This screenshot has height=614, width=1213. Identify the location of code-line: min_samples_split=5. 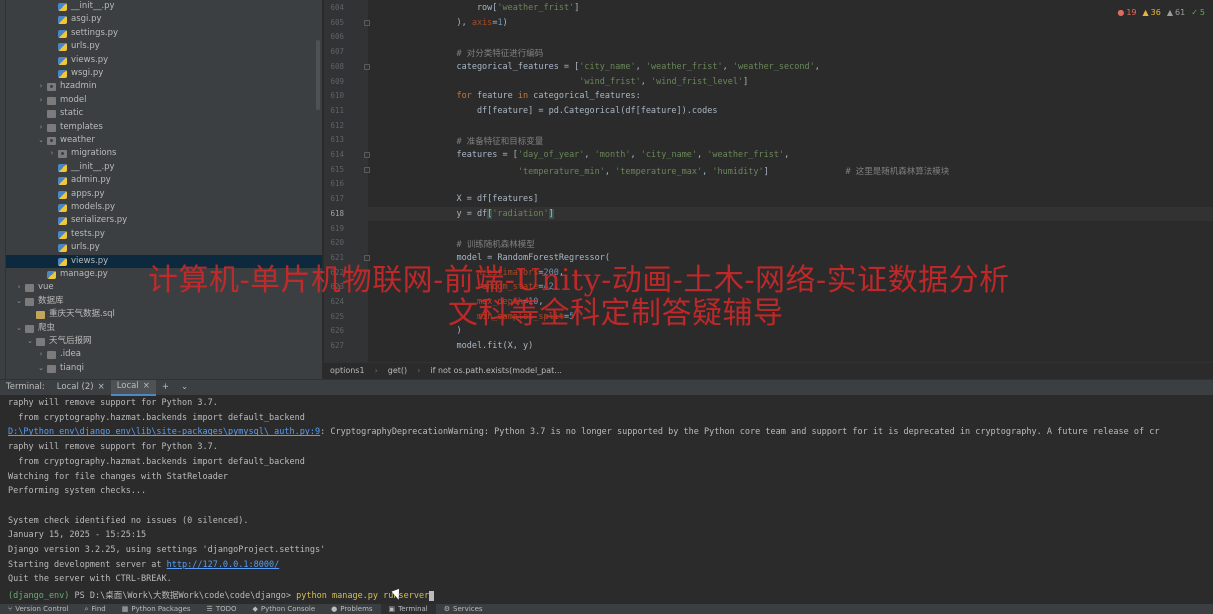
(505, 317).